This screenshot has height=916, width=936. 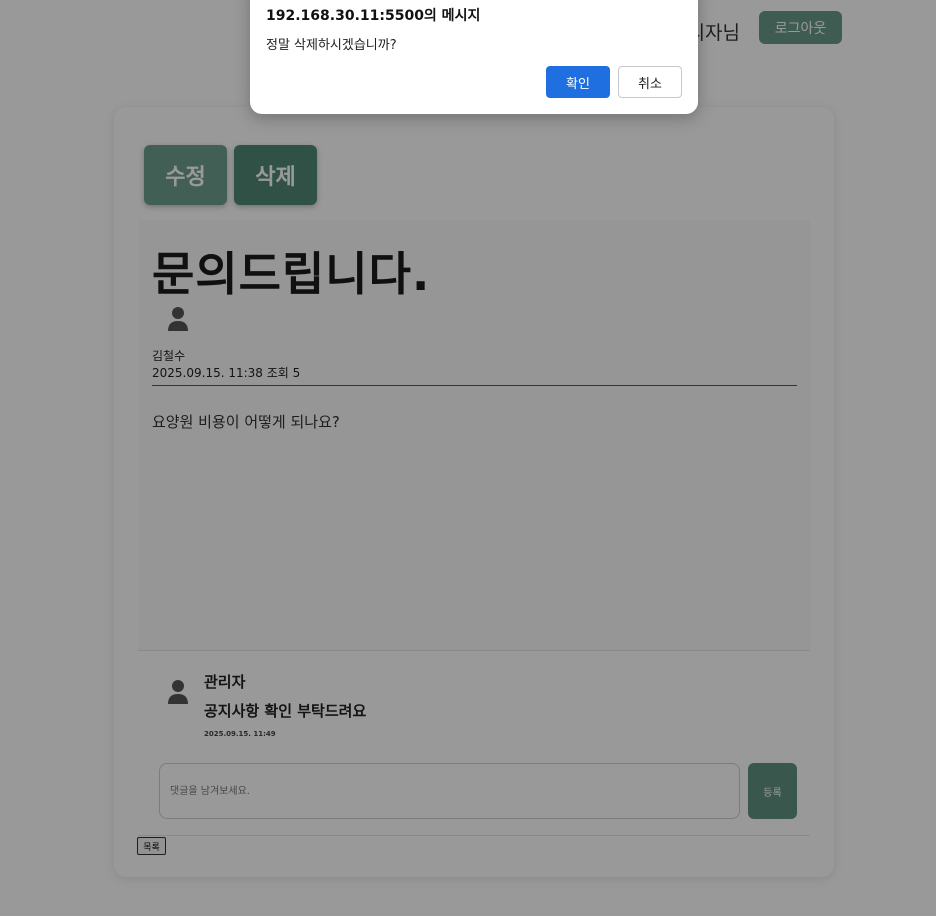 What do you see at coordinates (578, 82) in the screenshot?
I see `confirm-button: 확인` at bounding box center [578, 82].